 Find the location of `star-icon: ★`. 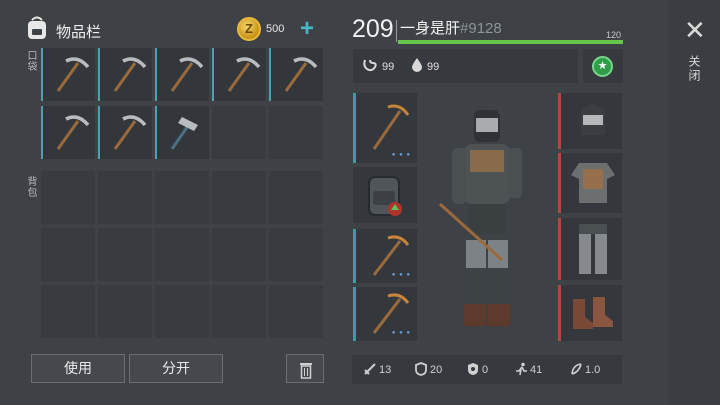

star-icon: ★ is located at coordinates (602, 66).